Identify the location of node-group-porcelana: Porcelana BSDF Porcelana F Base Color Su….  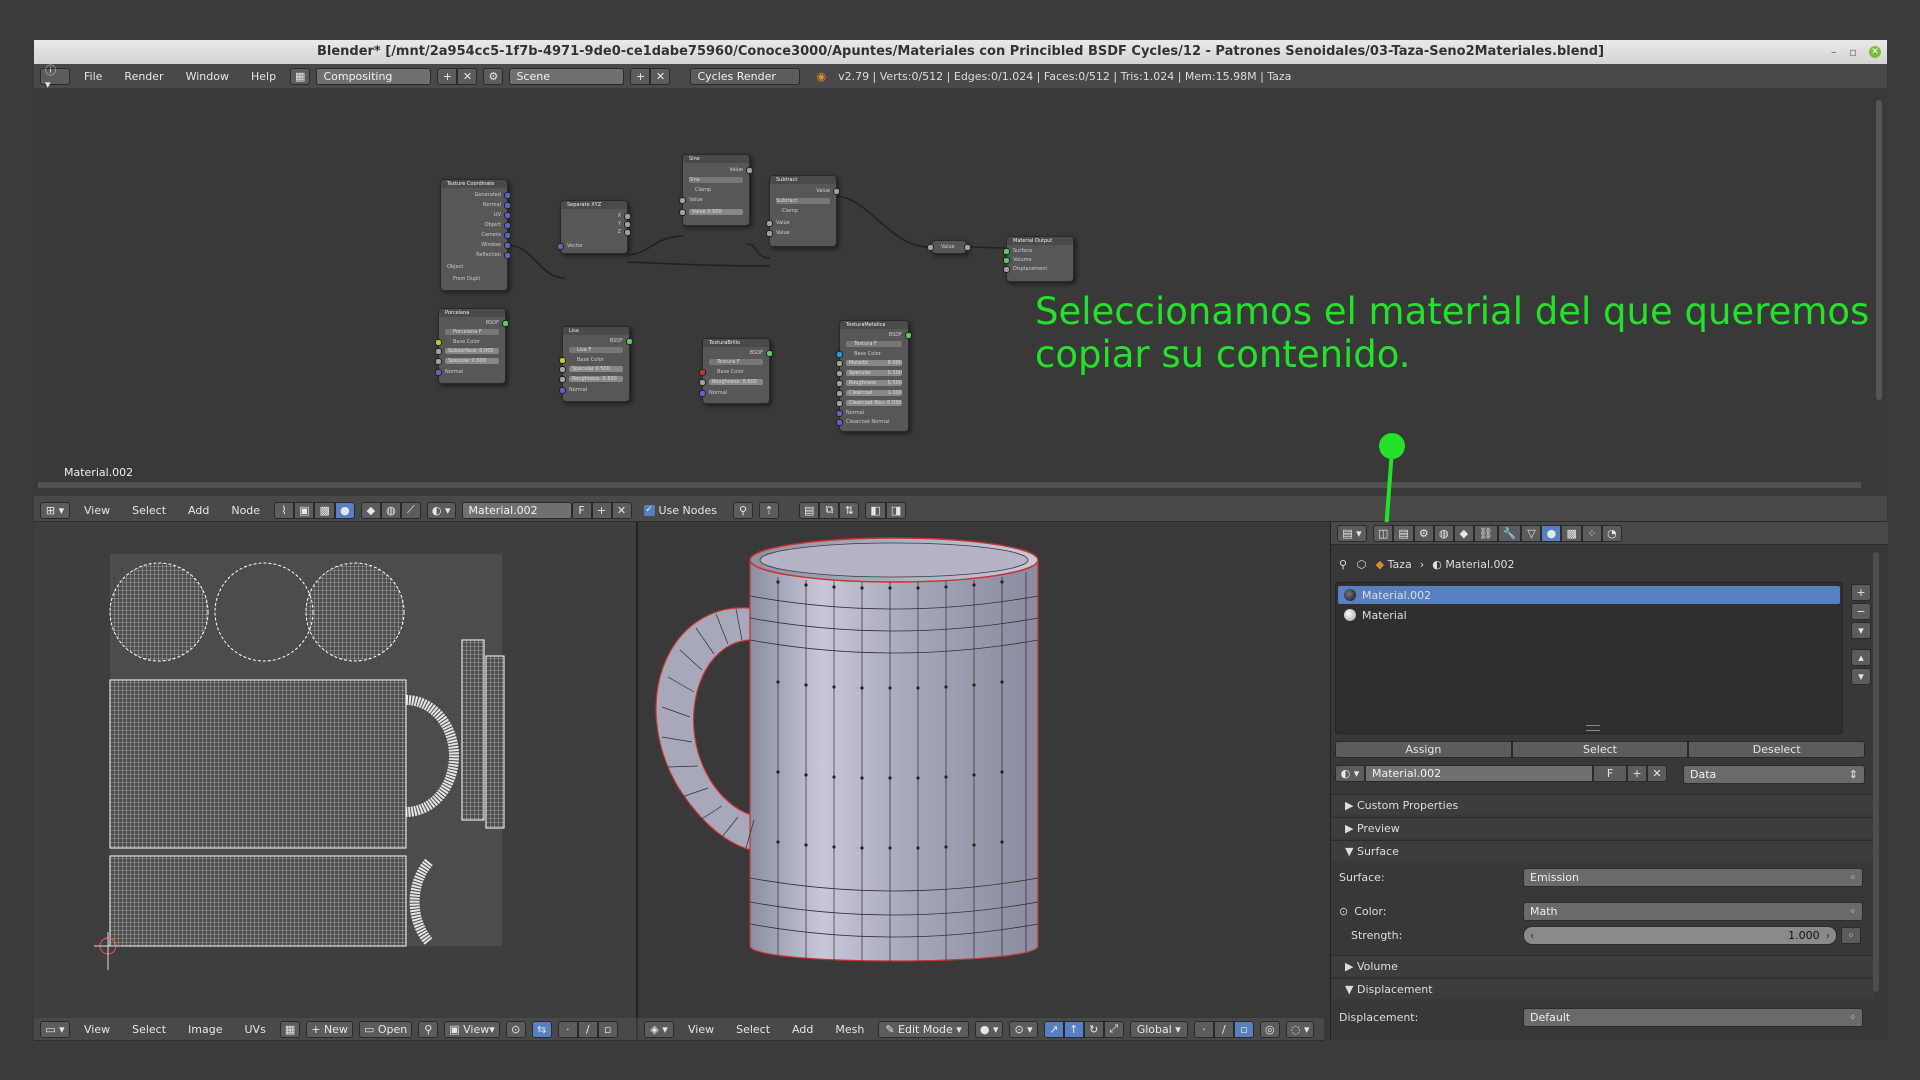
(472, 346).